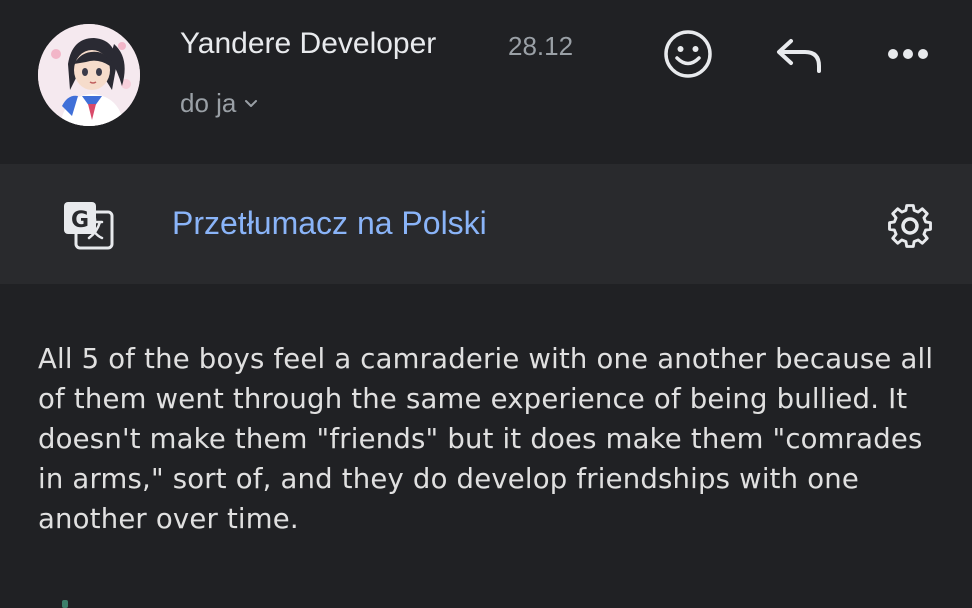 The height and width of the screenshot is (608, 972). What do you see at coordinates (308, 43) in the screenshot?
I see `sender-name: Yandere Developer` at bounding box center [308, 43].